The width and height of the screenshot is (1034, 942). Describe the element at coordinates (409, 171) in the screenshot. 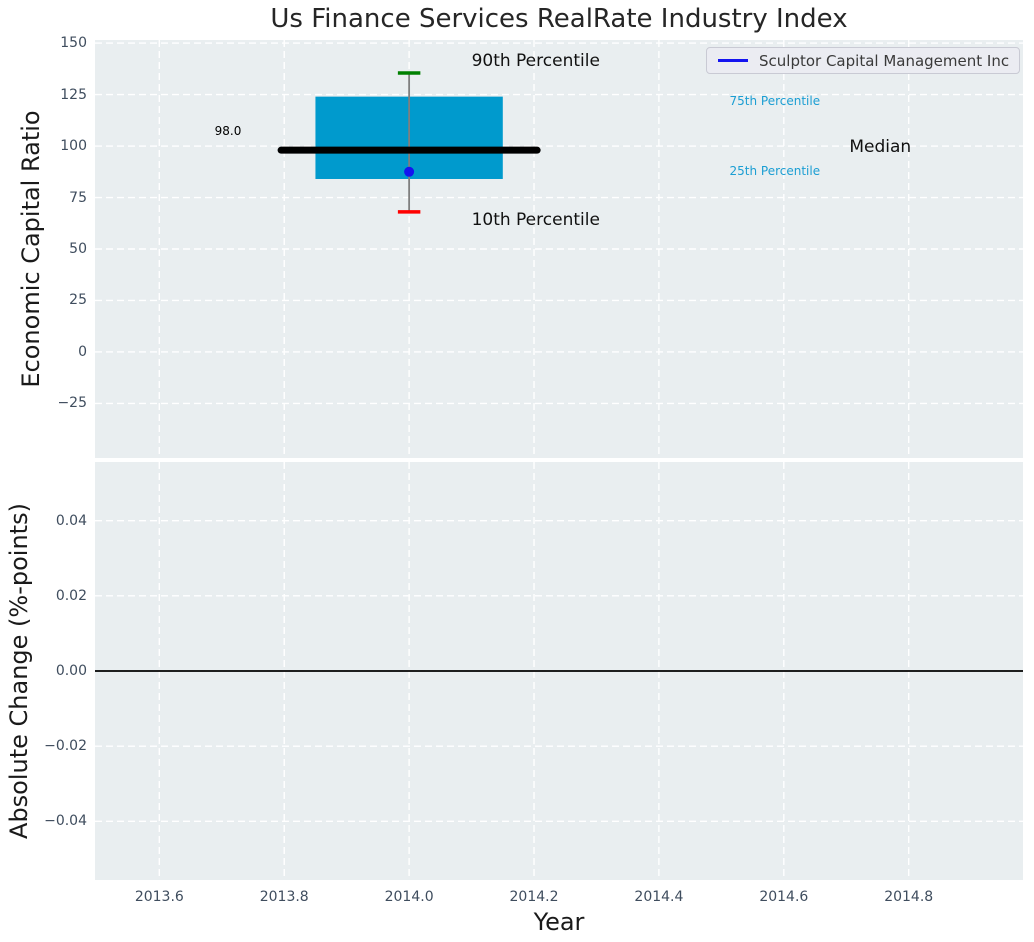

I see `company-dot` at that location.